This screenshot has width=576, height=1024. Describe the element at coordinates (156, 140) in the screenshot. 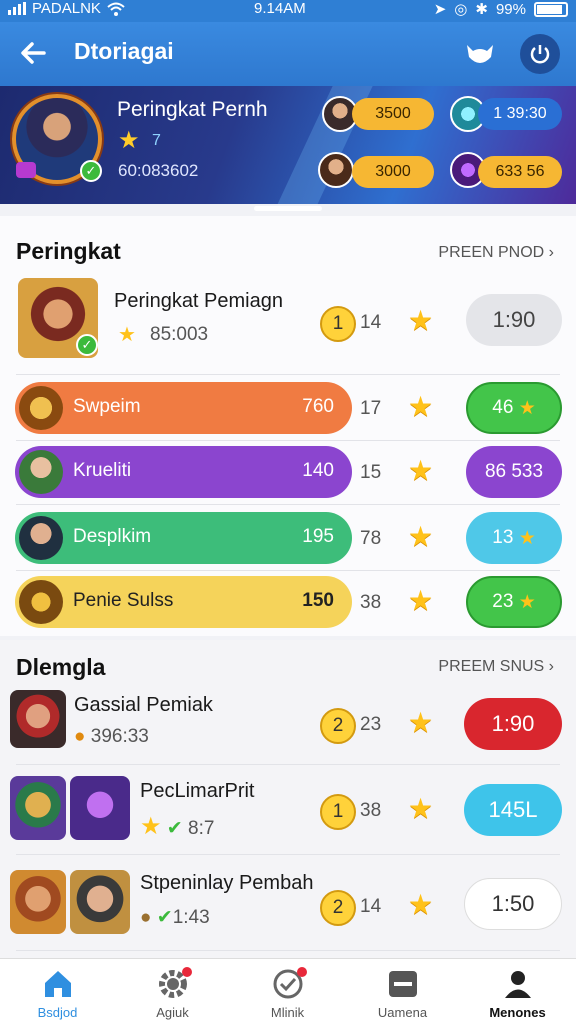

I see `star-value: 7` at that location.